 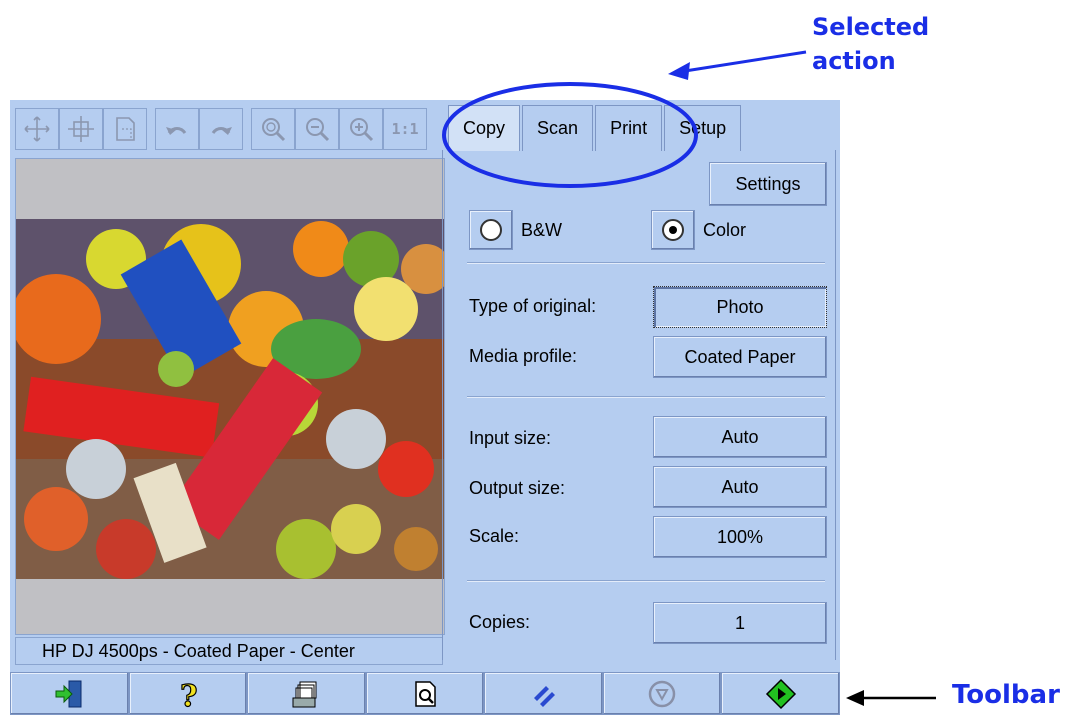 I want to click on bw-radio-icon, so click(x=491, y=230).